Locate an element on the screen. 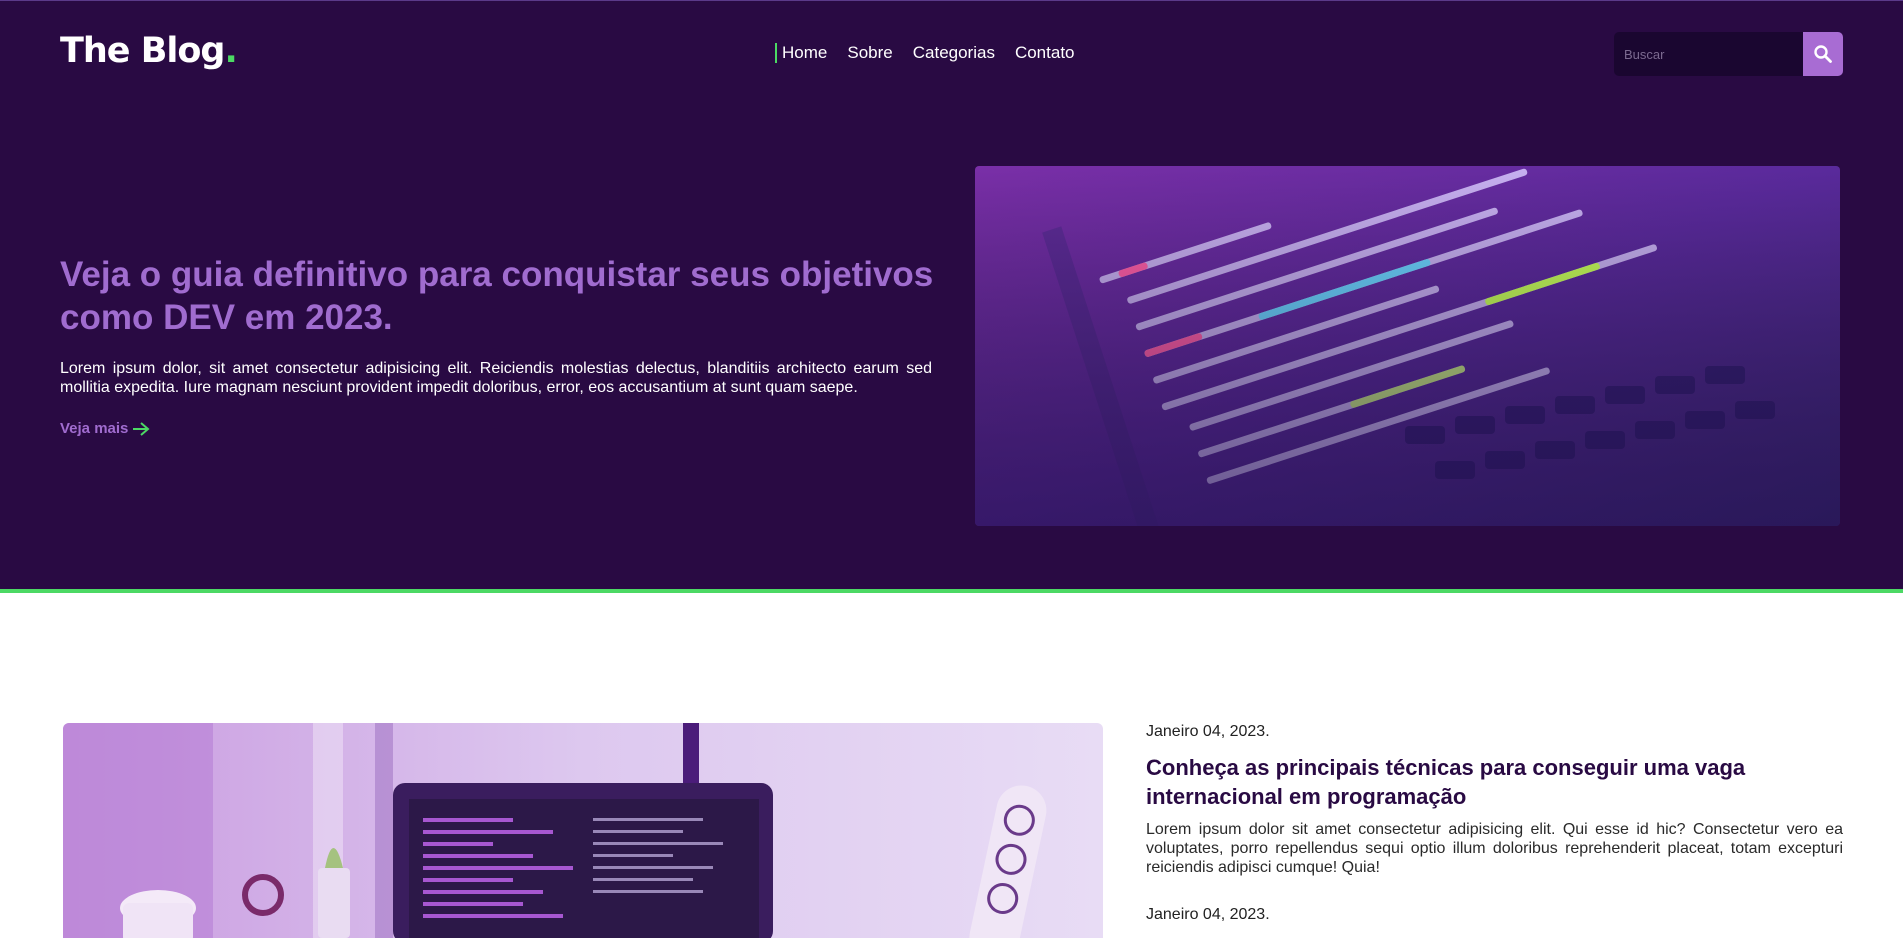  header-divider is located at coordinates (951, 591).